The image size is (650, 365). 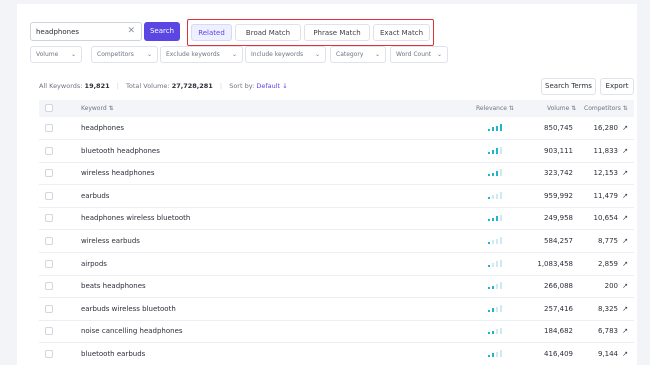 What do you see at coordinates (558, 173) in the screenshot?
I see `volume-cell: 323,742` at bounding box center [558, 173].